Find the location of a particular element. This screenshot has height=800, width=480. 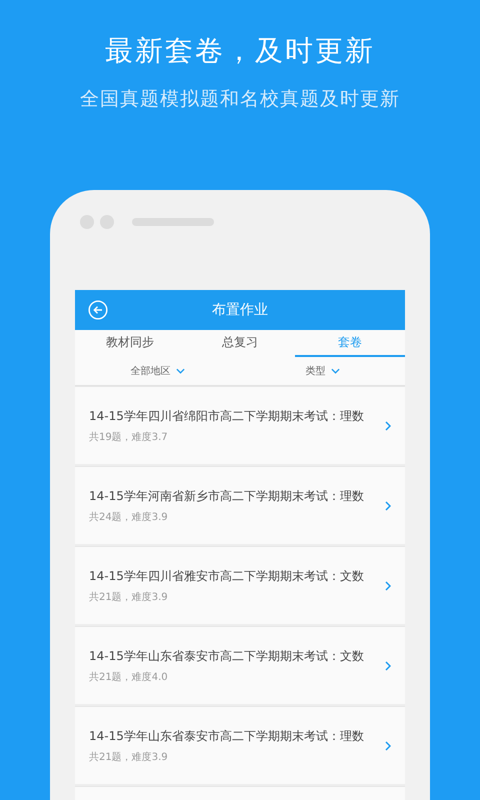

paper-info: 共19题，难度3.7 is located at coordinates (129, 437).